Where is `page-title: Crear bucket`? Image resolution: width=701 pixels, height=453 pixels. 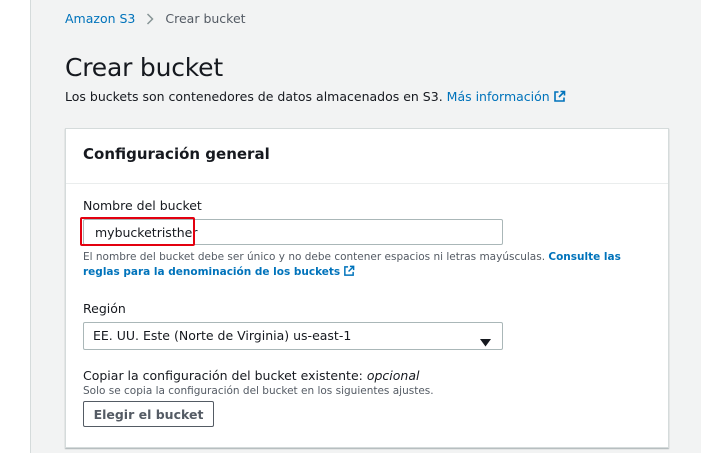
page-title: Crear bucket is located at coordinates (144, 67).